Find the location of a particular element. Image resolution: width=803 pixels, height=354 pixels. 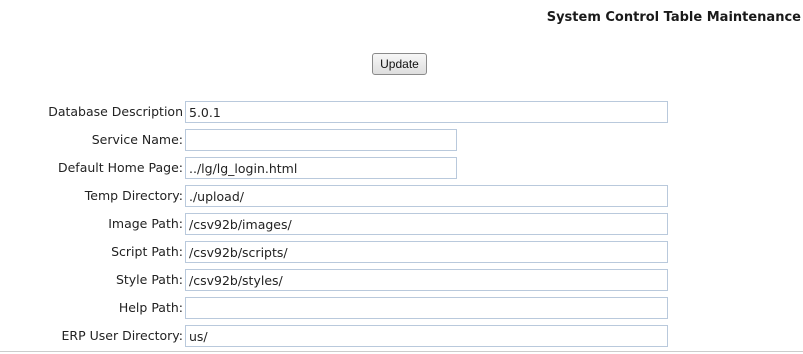

help-path-input is located at coordinates (426, 308).